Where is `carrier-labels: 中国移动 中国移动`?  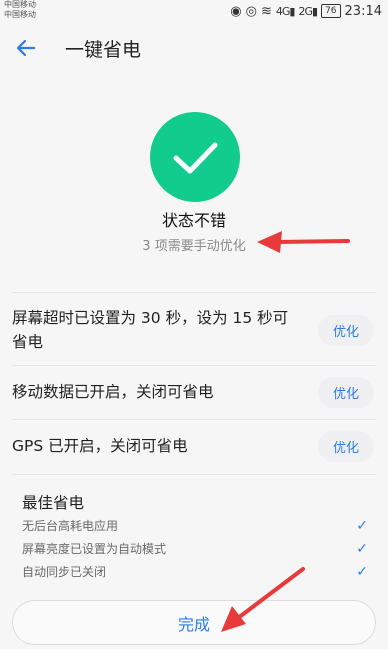 carrier-labels: 中国移动 中国移动 is located at coordinates (20, 10).